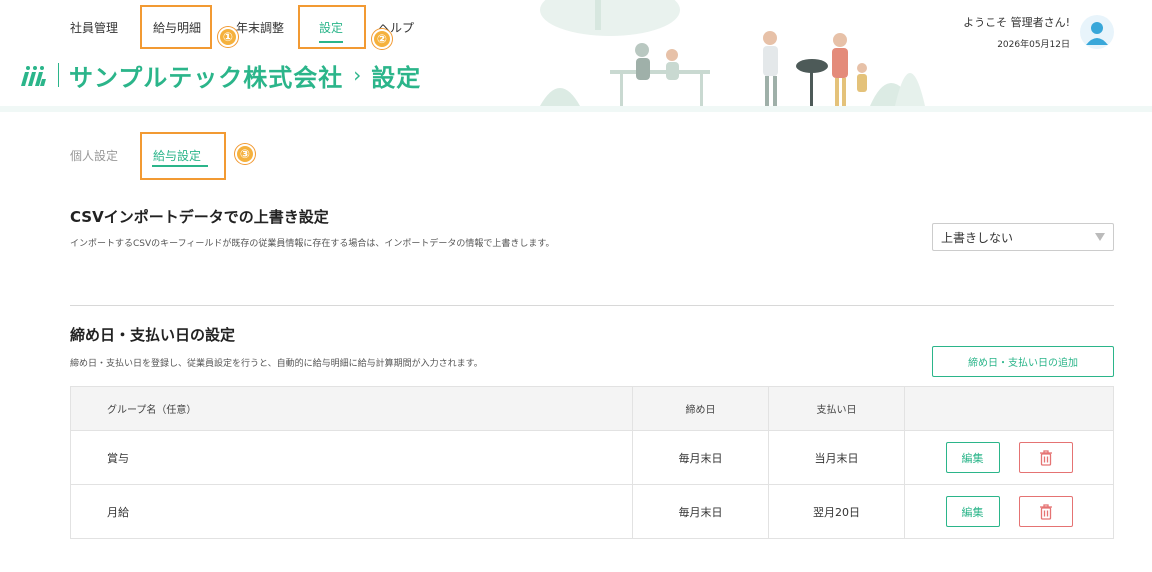 The width and height of the screenshot is (1152, 572). I want to click on row-group-name: 賞与, so click(352, 457).